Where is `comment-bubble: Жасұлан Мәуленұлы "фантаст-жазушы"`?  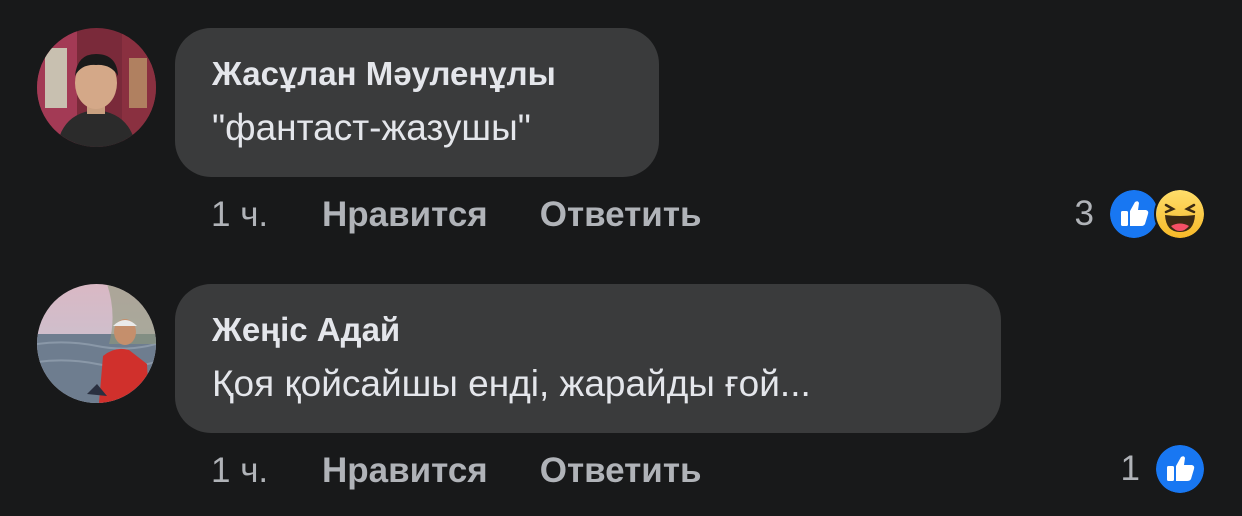
comment-bubble: Жасұлан Мәуленұлы "фантаст-жазушы" is located at coordinates (417, 102).